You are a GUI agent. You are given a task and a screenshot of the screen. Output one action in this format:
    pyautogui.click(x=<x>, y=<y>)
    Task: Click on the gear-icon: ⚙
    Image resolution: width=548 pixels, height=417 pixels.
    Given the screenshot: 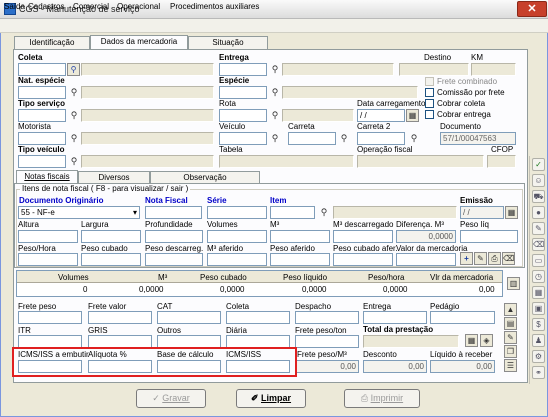 What is the action you would take?
    pyautogui.click(x=538, y=356)
    